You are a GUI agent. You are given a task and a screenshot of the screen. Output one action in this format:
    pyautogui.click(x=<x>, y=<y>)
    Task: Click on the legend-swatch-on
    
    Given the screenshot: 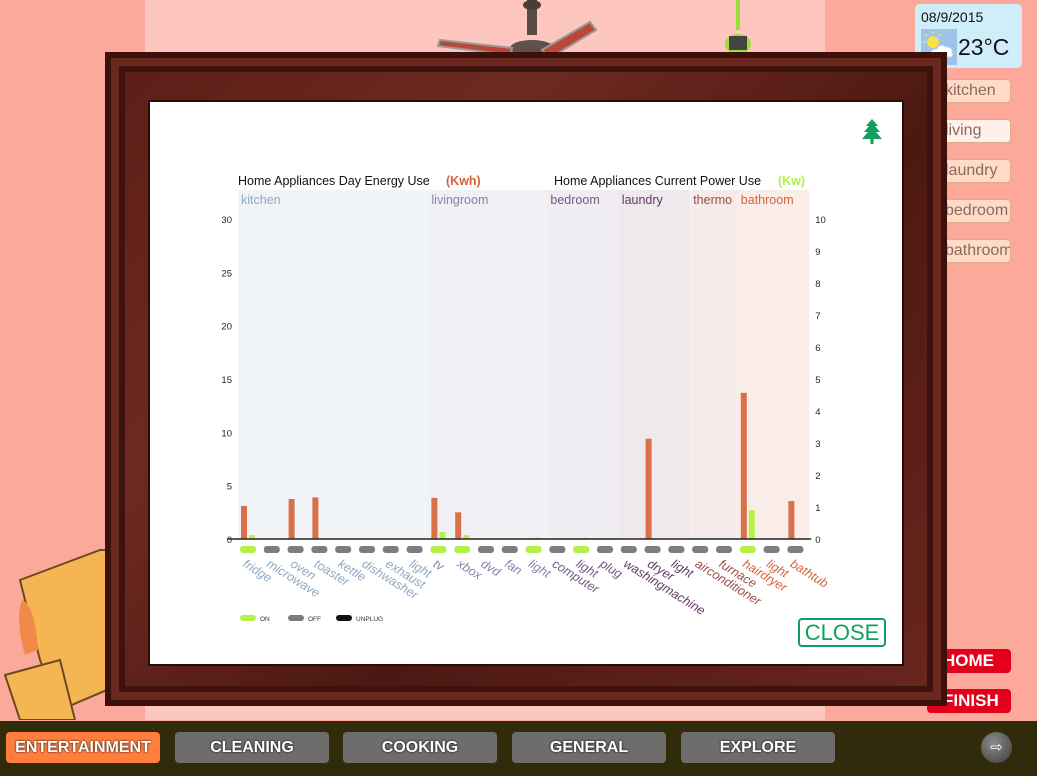 What is the action you would take?
    pyautogui.click(x=248, y=618)
    